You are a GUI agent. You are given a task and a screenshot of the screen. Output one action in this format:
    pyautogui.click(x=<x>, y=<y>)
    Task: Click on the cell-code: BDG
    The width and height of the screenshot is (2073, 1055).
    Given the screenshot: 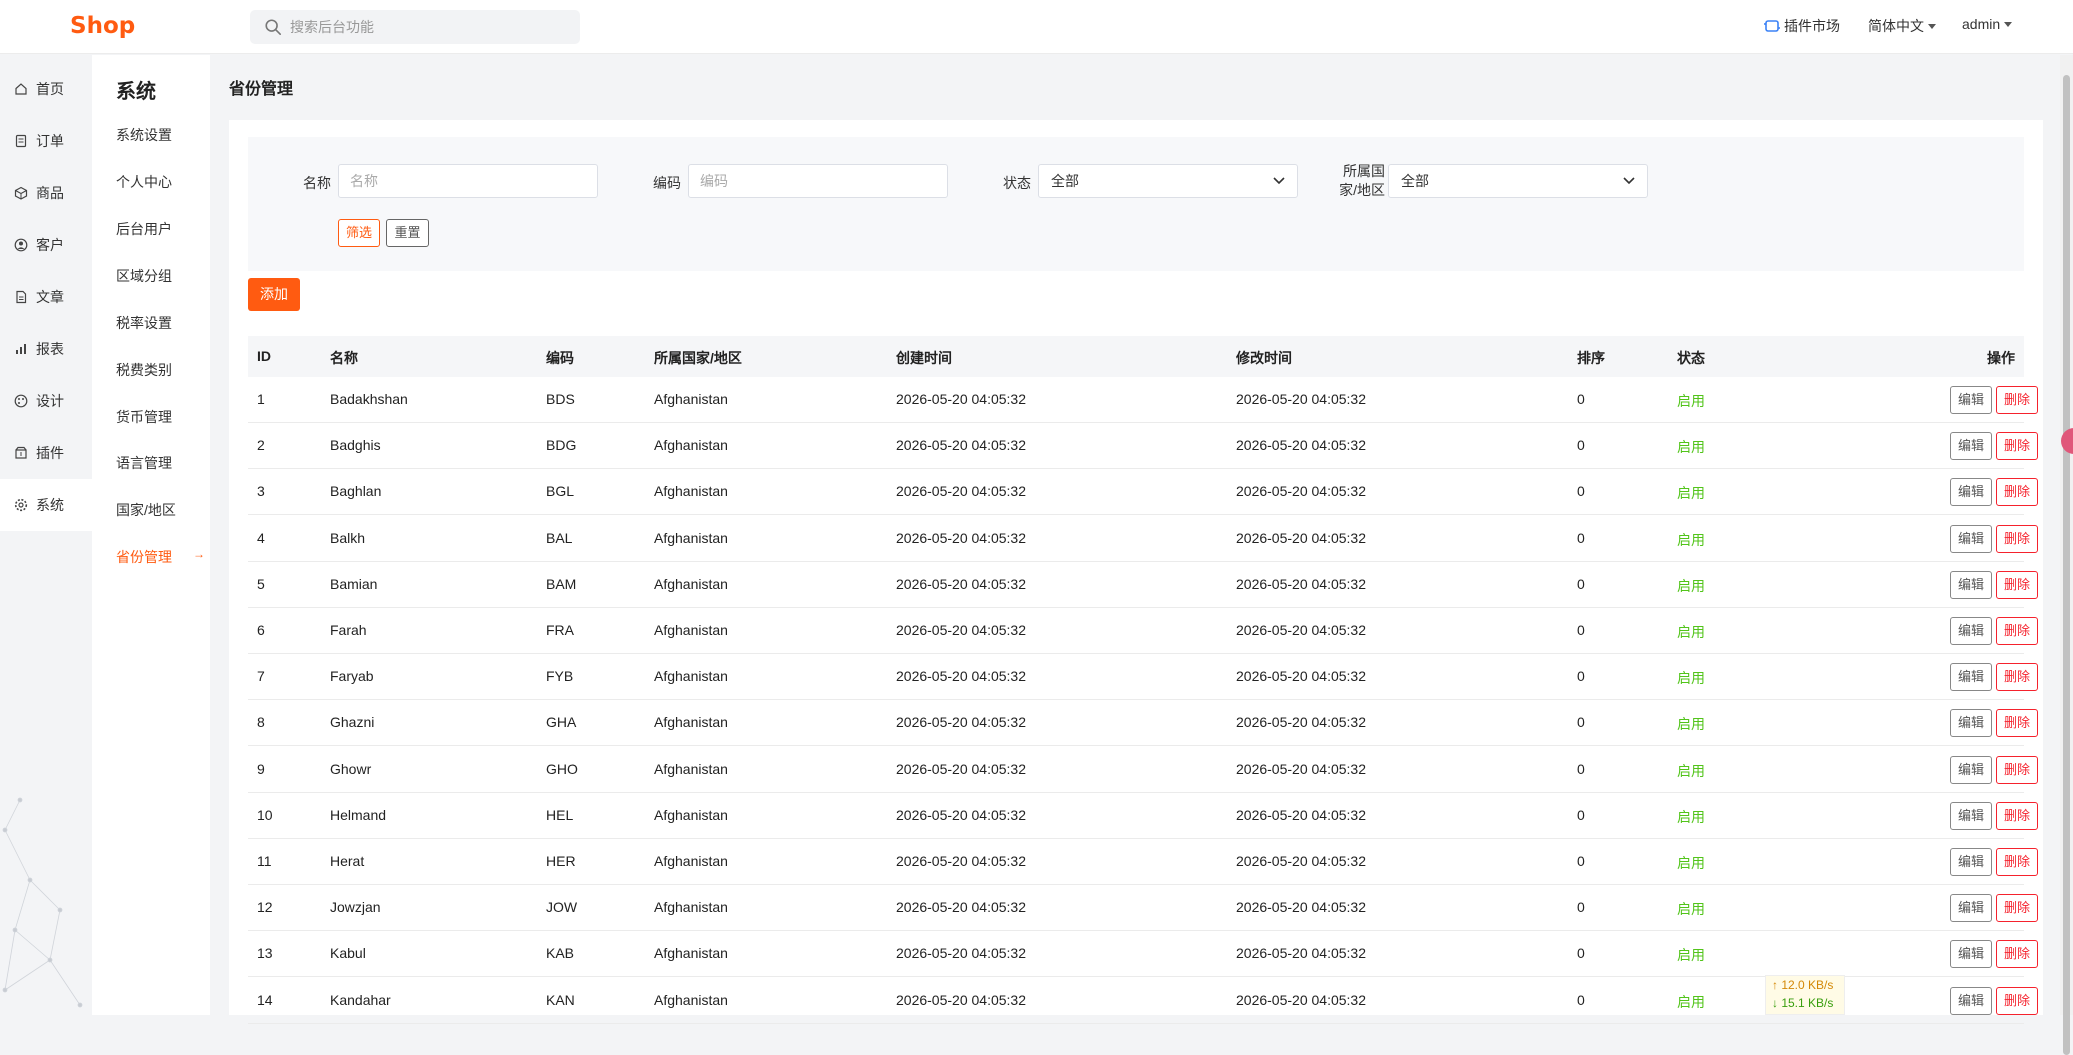 What is the action you would take?
    pyautogui.click(x=561, y=445)
    